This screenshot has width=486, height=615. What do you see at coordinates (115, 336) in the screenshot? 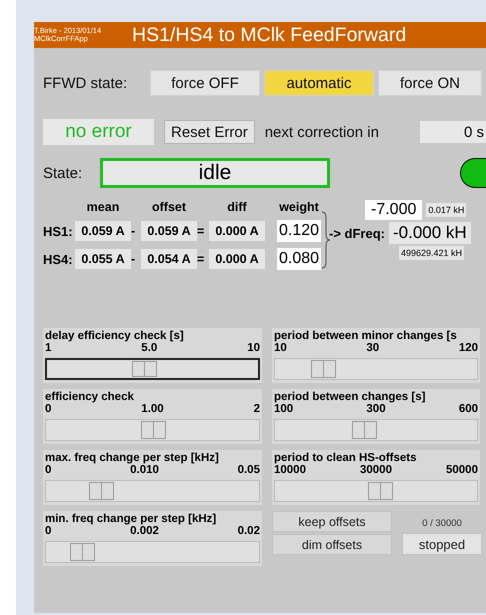
I see `slider-label: delay efficiency check [s]` at bounding box center [115, 336].